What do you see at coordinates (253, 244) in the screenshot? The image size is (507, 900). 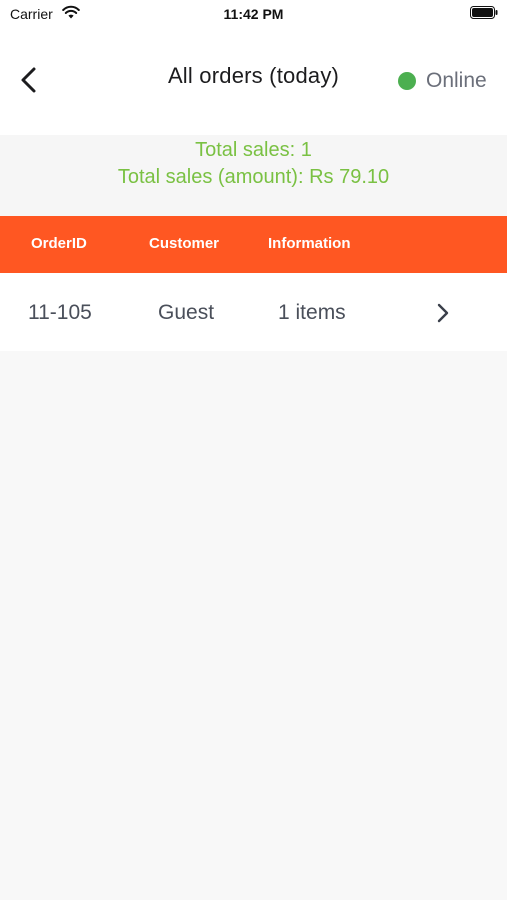 I see `orders-table-header: OrderID Customer Information` at bounding box center [253, 244].